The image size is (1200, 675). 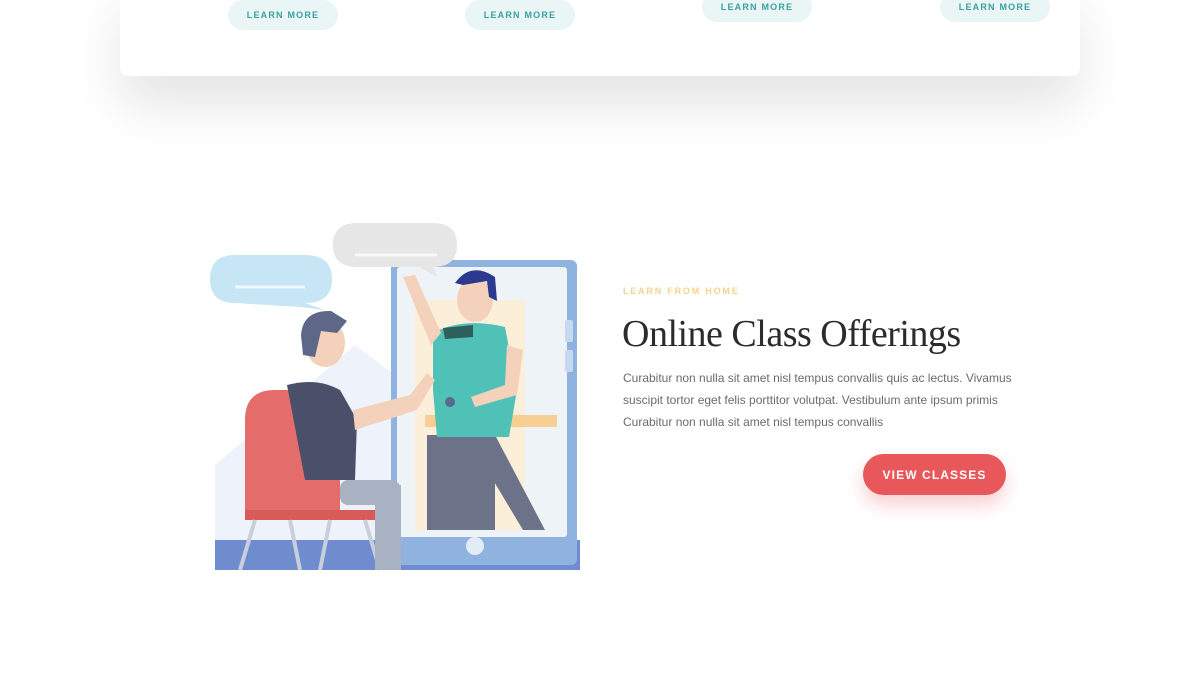 What do you see at coordinates (934, 474) in the screenshot?
I see `view-classes-button: VIEW CLASSES` at bounding box center [934, 474].